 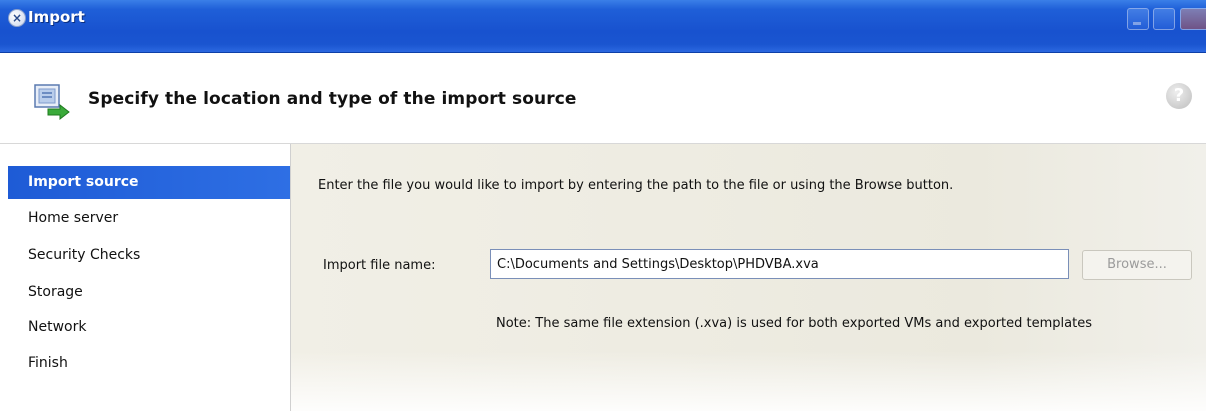 What do you see at coordinates (149, 327) in the screenshot?
I see `nav-item-network: Network` at bounding box center [149, 327].